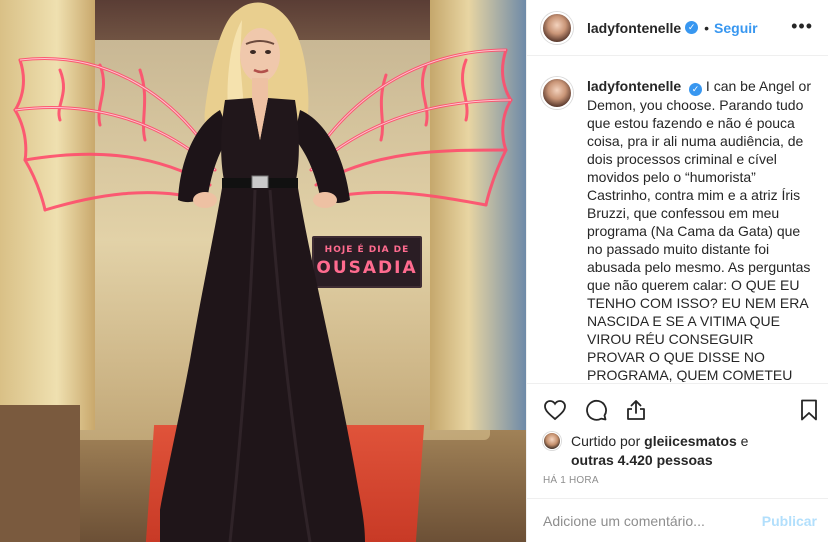 Image resolution: width=828 pixels, height=542 pixels. I want to click on likes-conjunction: e, so click(744, 441).